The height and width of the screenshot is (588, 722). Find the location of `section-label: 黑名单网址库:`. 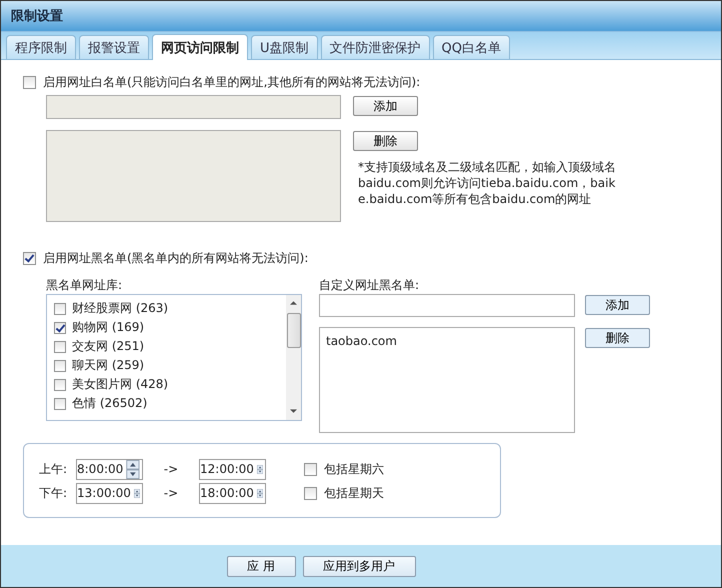

section-label: 黑名单网址库: is located at coordinates (85, 285).